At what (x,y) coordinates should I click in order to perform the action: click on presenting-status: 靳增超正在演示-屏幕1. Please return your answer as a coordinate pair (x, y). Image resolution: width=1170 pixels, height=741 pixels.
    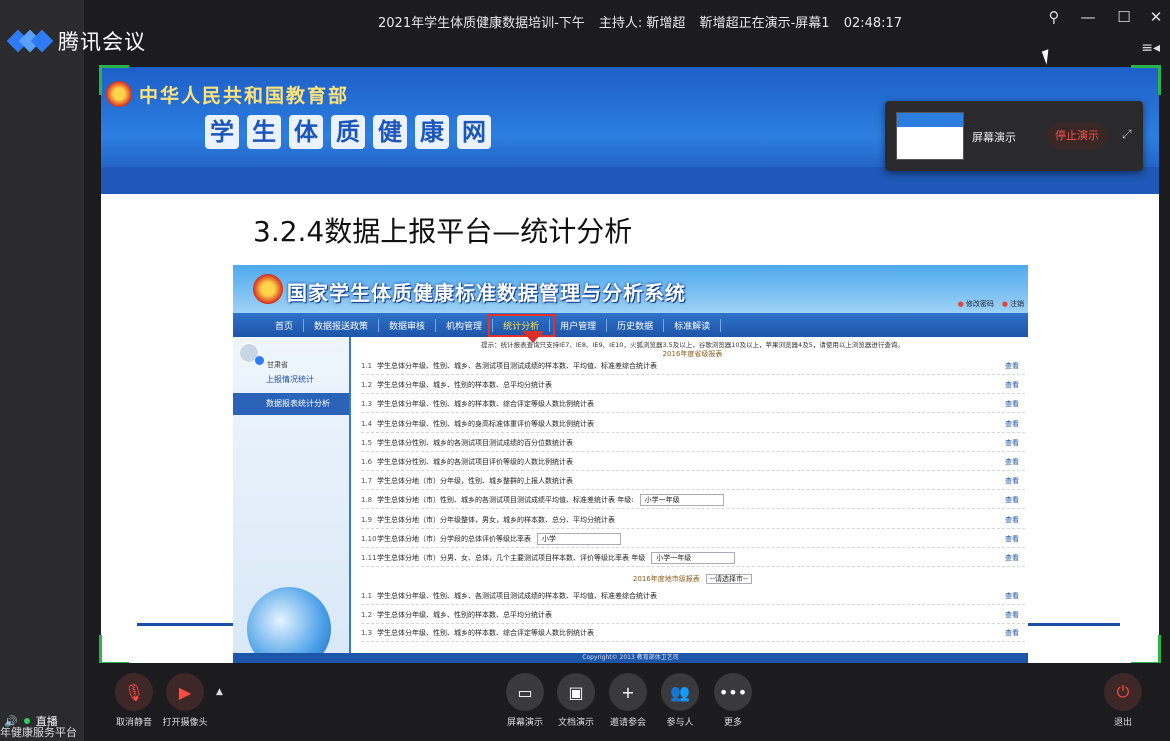
    Looking at the image, I should click on (764, 23).